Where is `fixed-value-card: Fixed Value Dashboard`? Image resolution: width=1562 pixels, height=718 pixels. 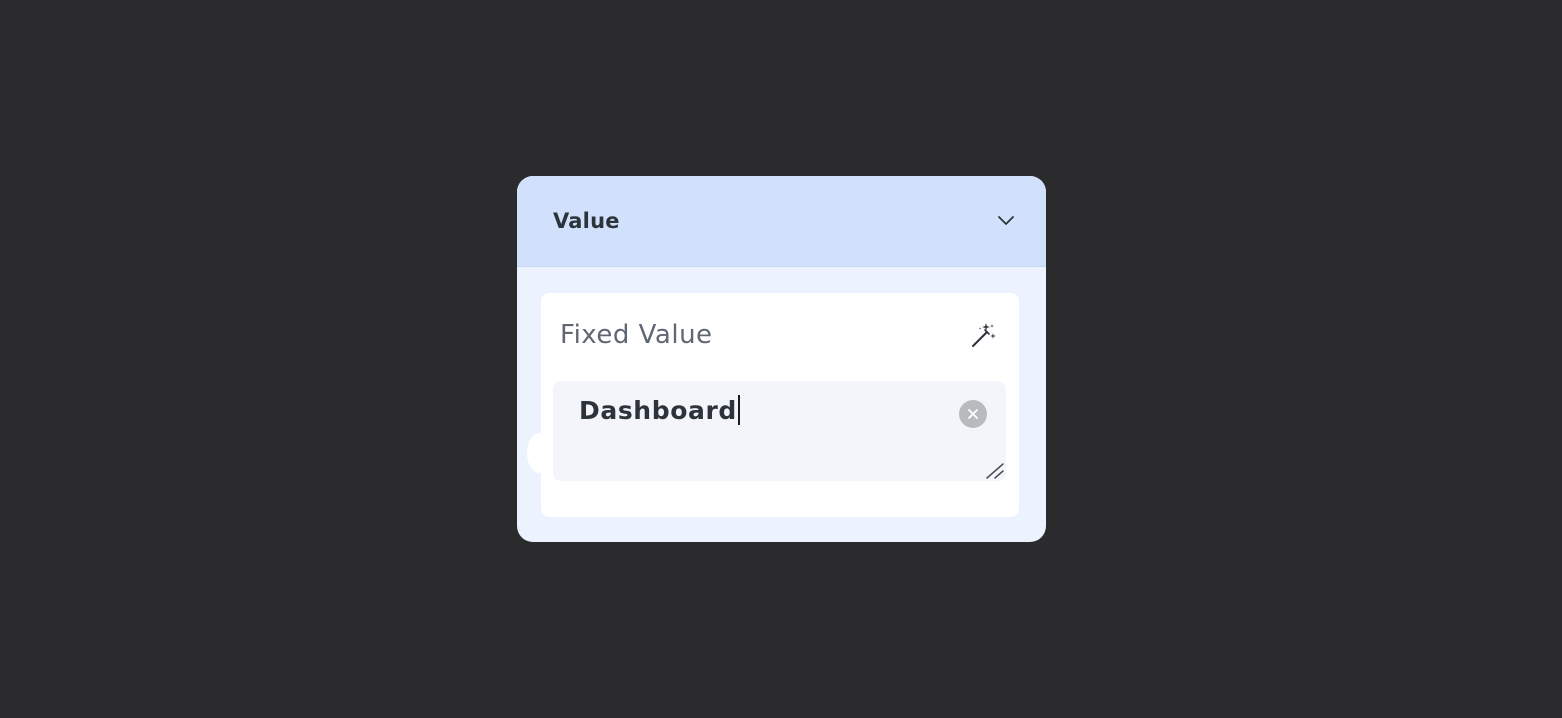 fixed-value-card: Fixed Value Dashboard is located at coordinates (773, 405).